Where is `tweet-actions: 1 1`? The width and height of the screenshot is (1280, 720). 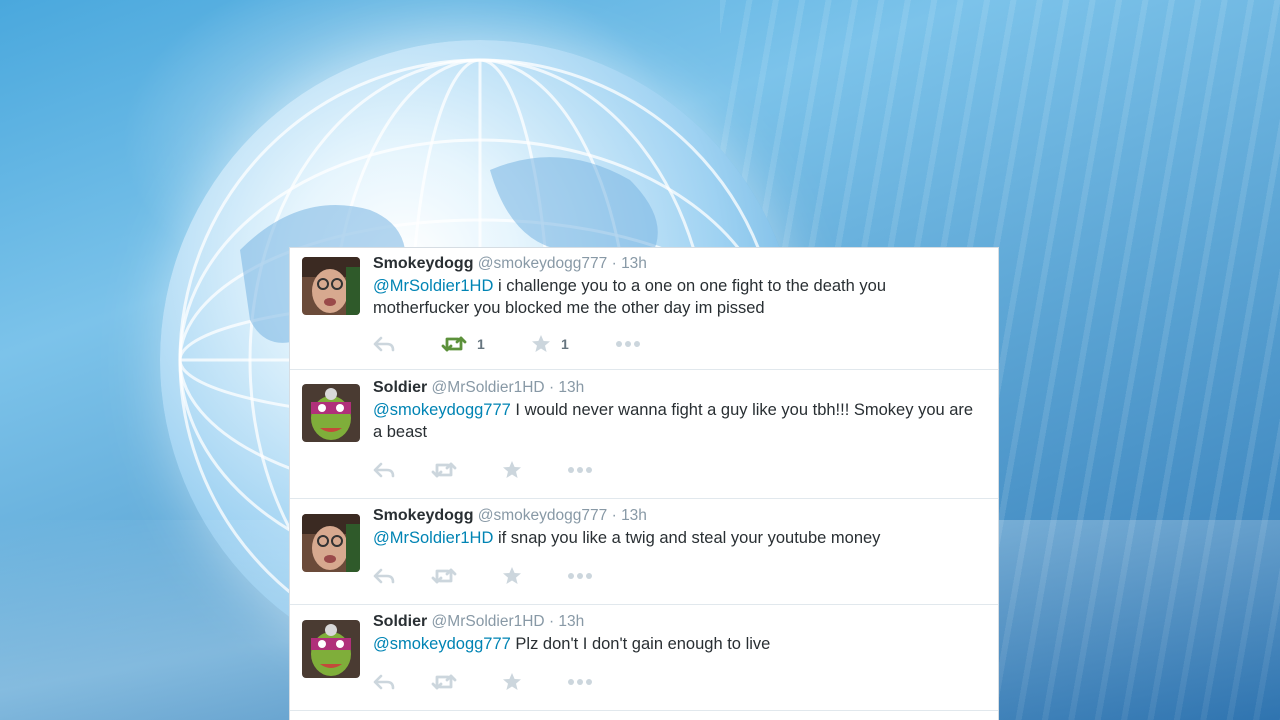
tweet-actions: 1 1 is located at coordinates (533, 344).